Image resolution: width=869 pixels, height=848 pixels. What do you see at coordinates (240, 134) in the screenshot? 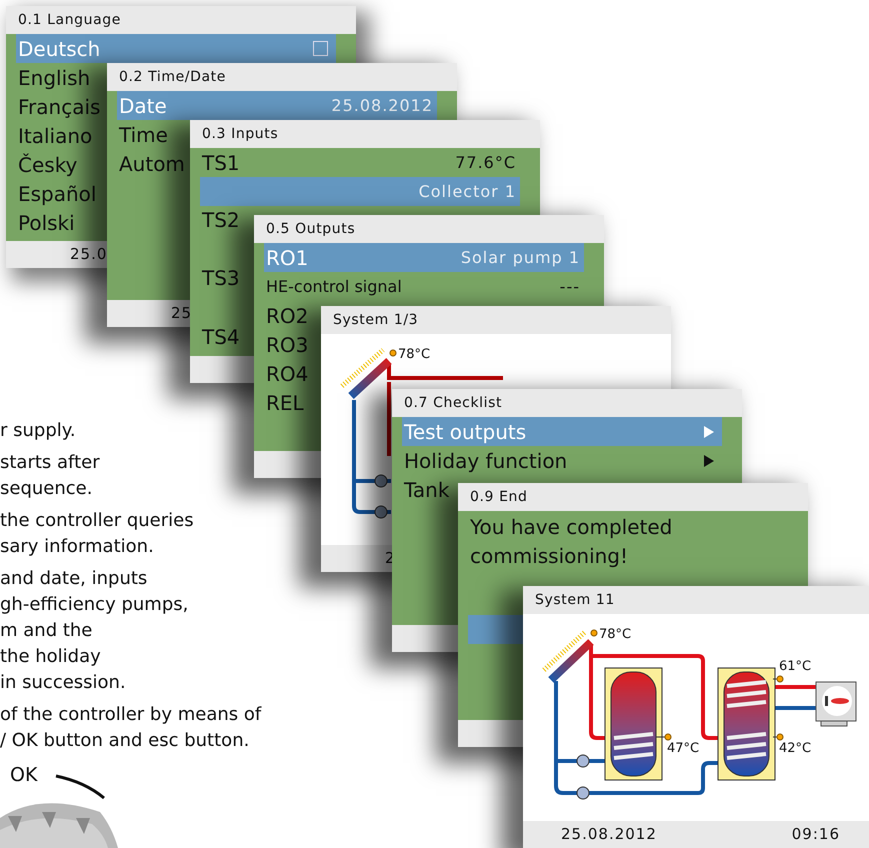
I see `screen-title: 0.3 Inputs` at bounding box center [240, 134].